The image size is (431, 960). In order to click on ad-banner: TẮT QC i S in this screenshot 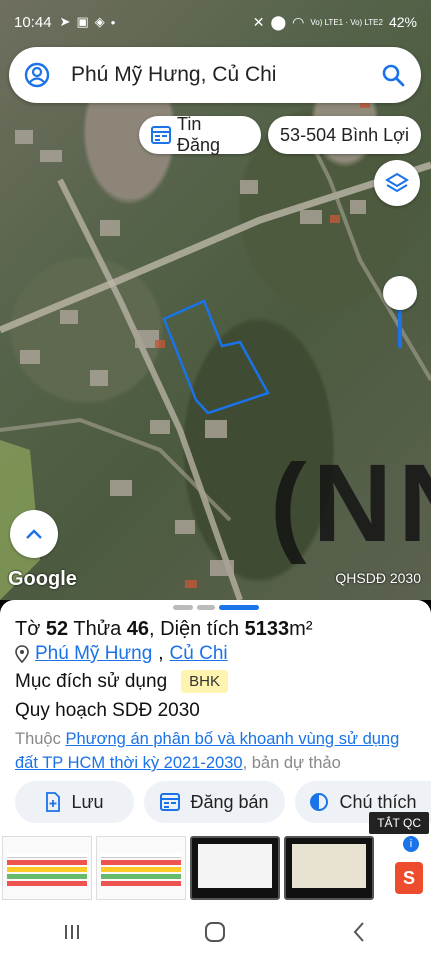, I will do `click(215, 858)`.